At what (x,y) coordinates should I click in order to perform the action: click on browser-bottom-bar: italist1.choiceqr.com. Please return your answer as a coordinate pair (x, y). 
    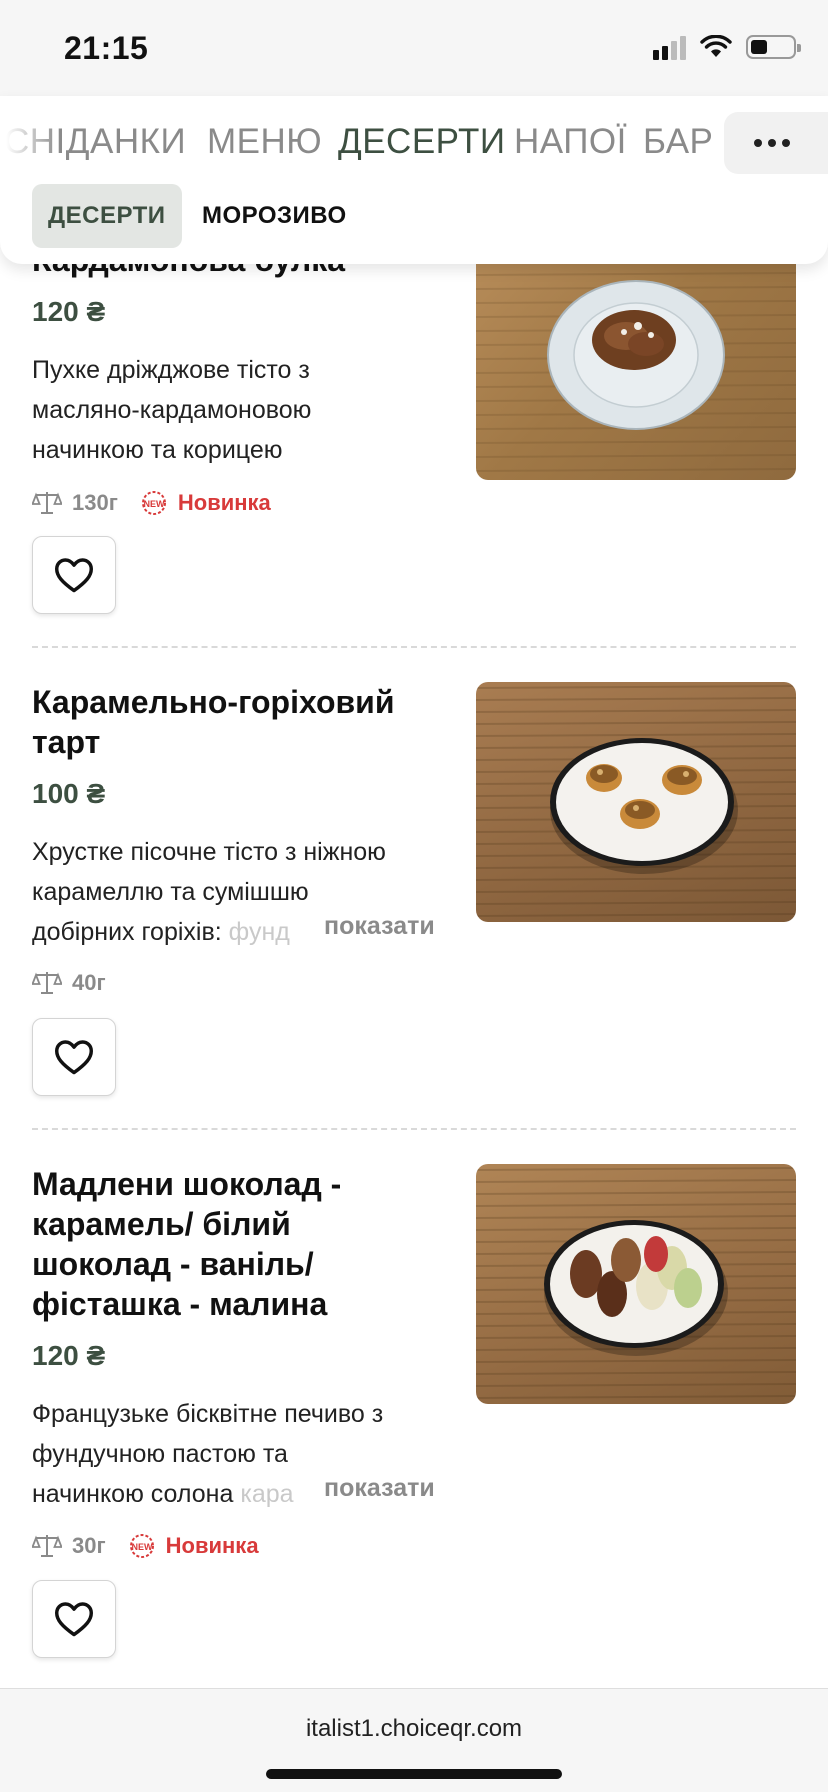
    Looking at the image, I should click on (414, 1740).